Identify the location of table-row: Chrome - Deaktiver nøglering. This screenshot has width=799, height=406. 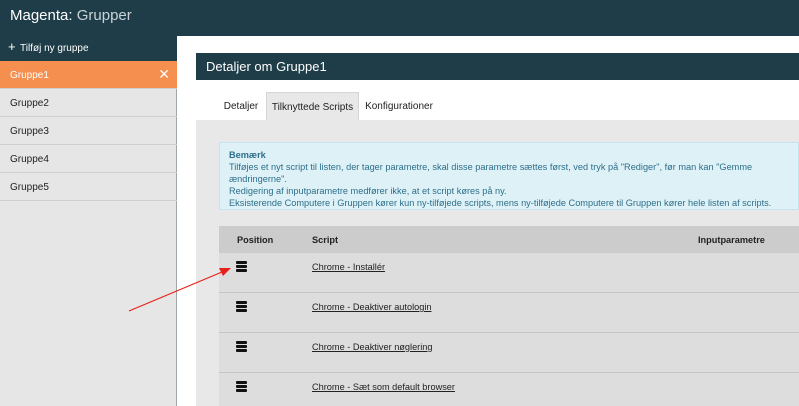
(509, 353).